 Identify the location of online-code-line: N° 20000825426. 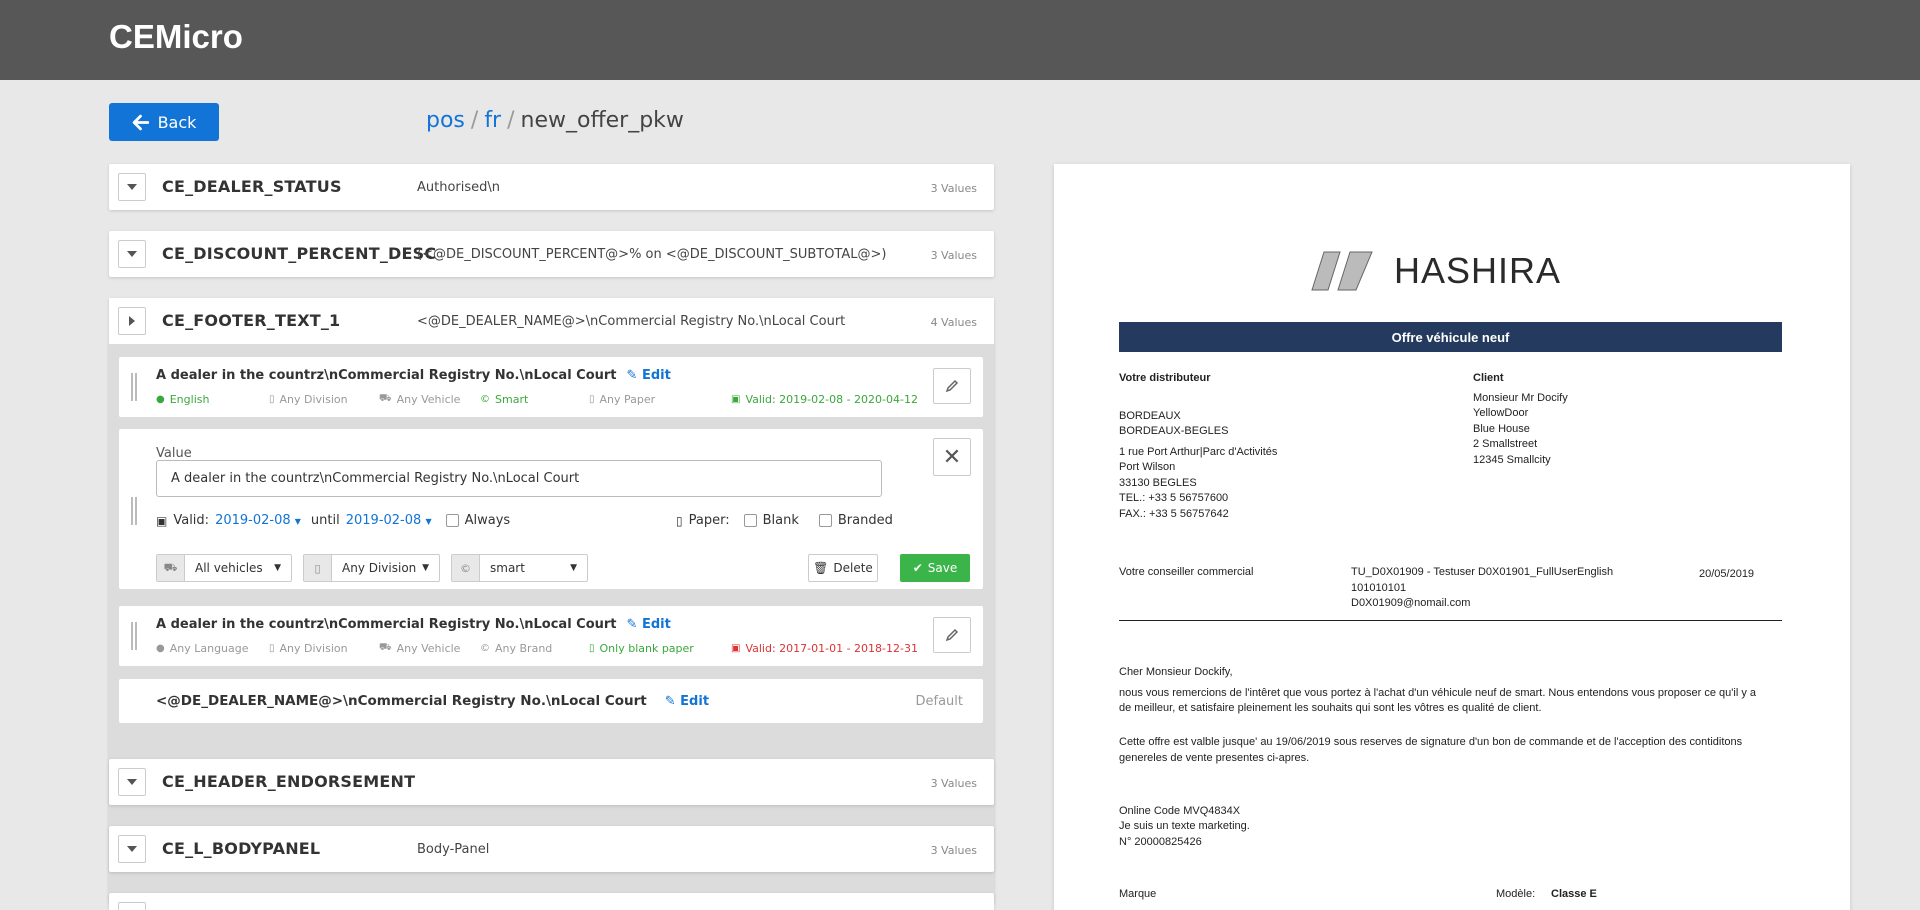
(1160, 842).